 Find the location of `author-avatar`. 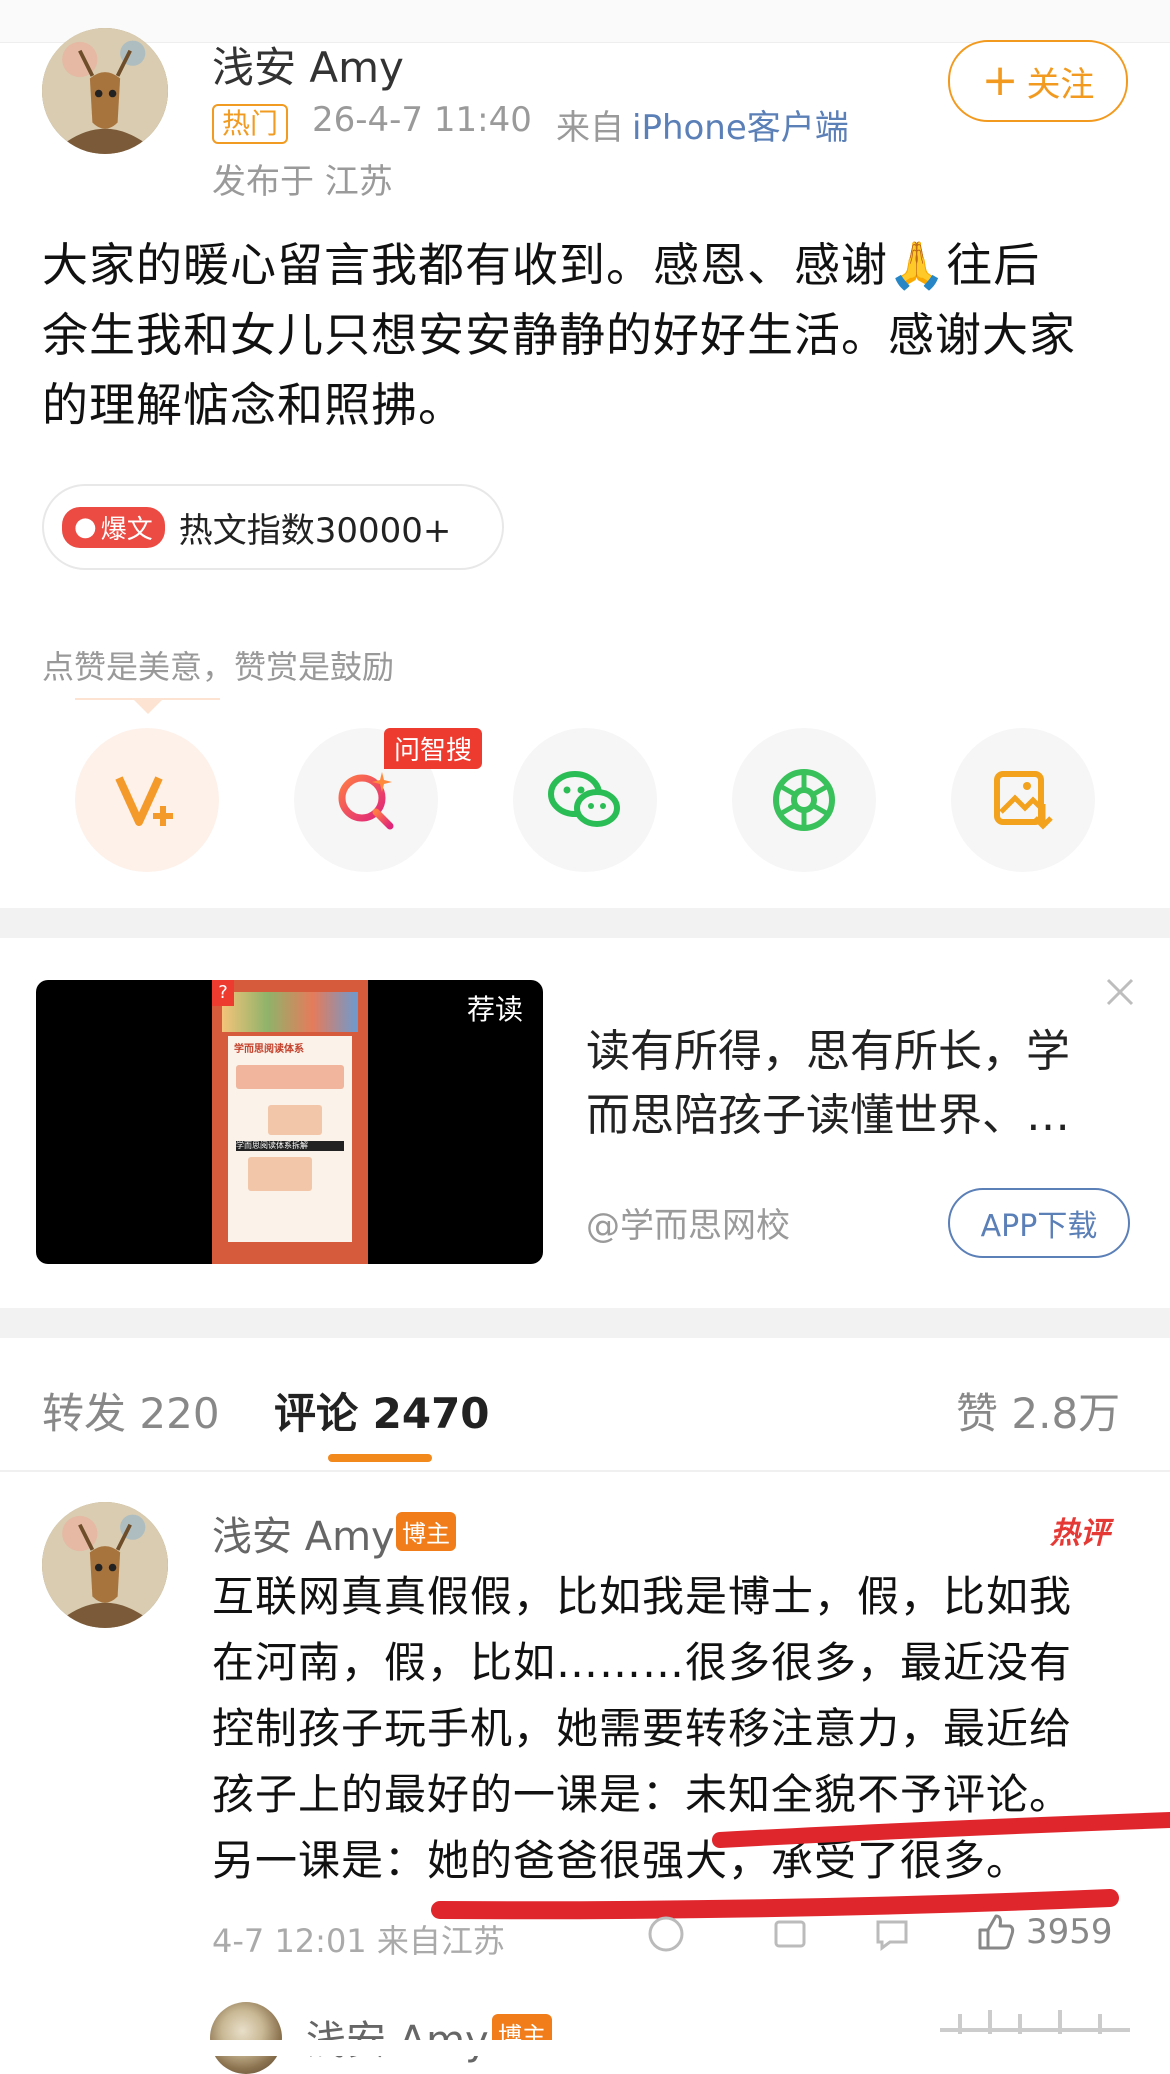

author-avatar is located at coordinates (105, 91).